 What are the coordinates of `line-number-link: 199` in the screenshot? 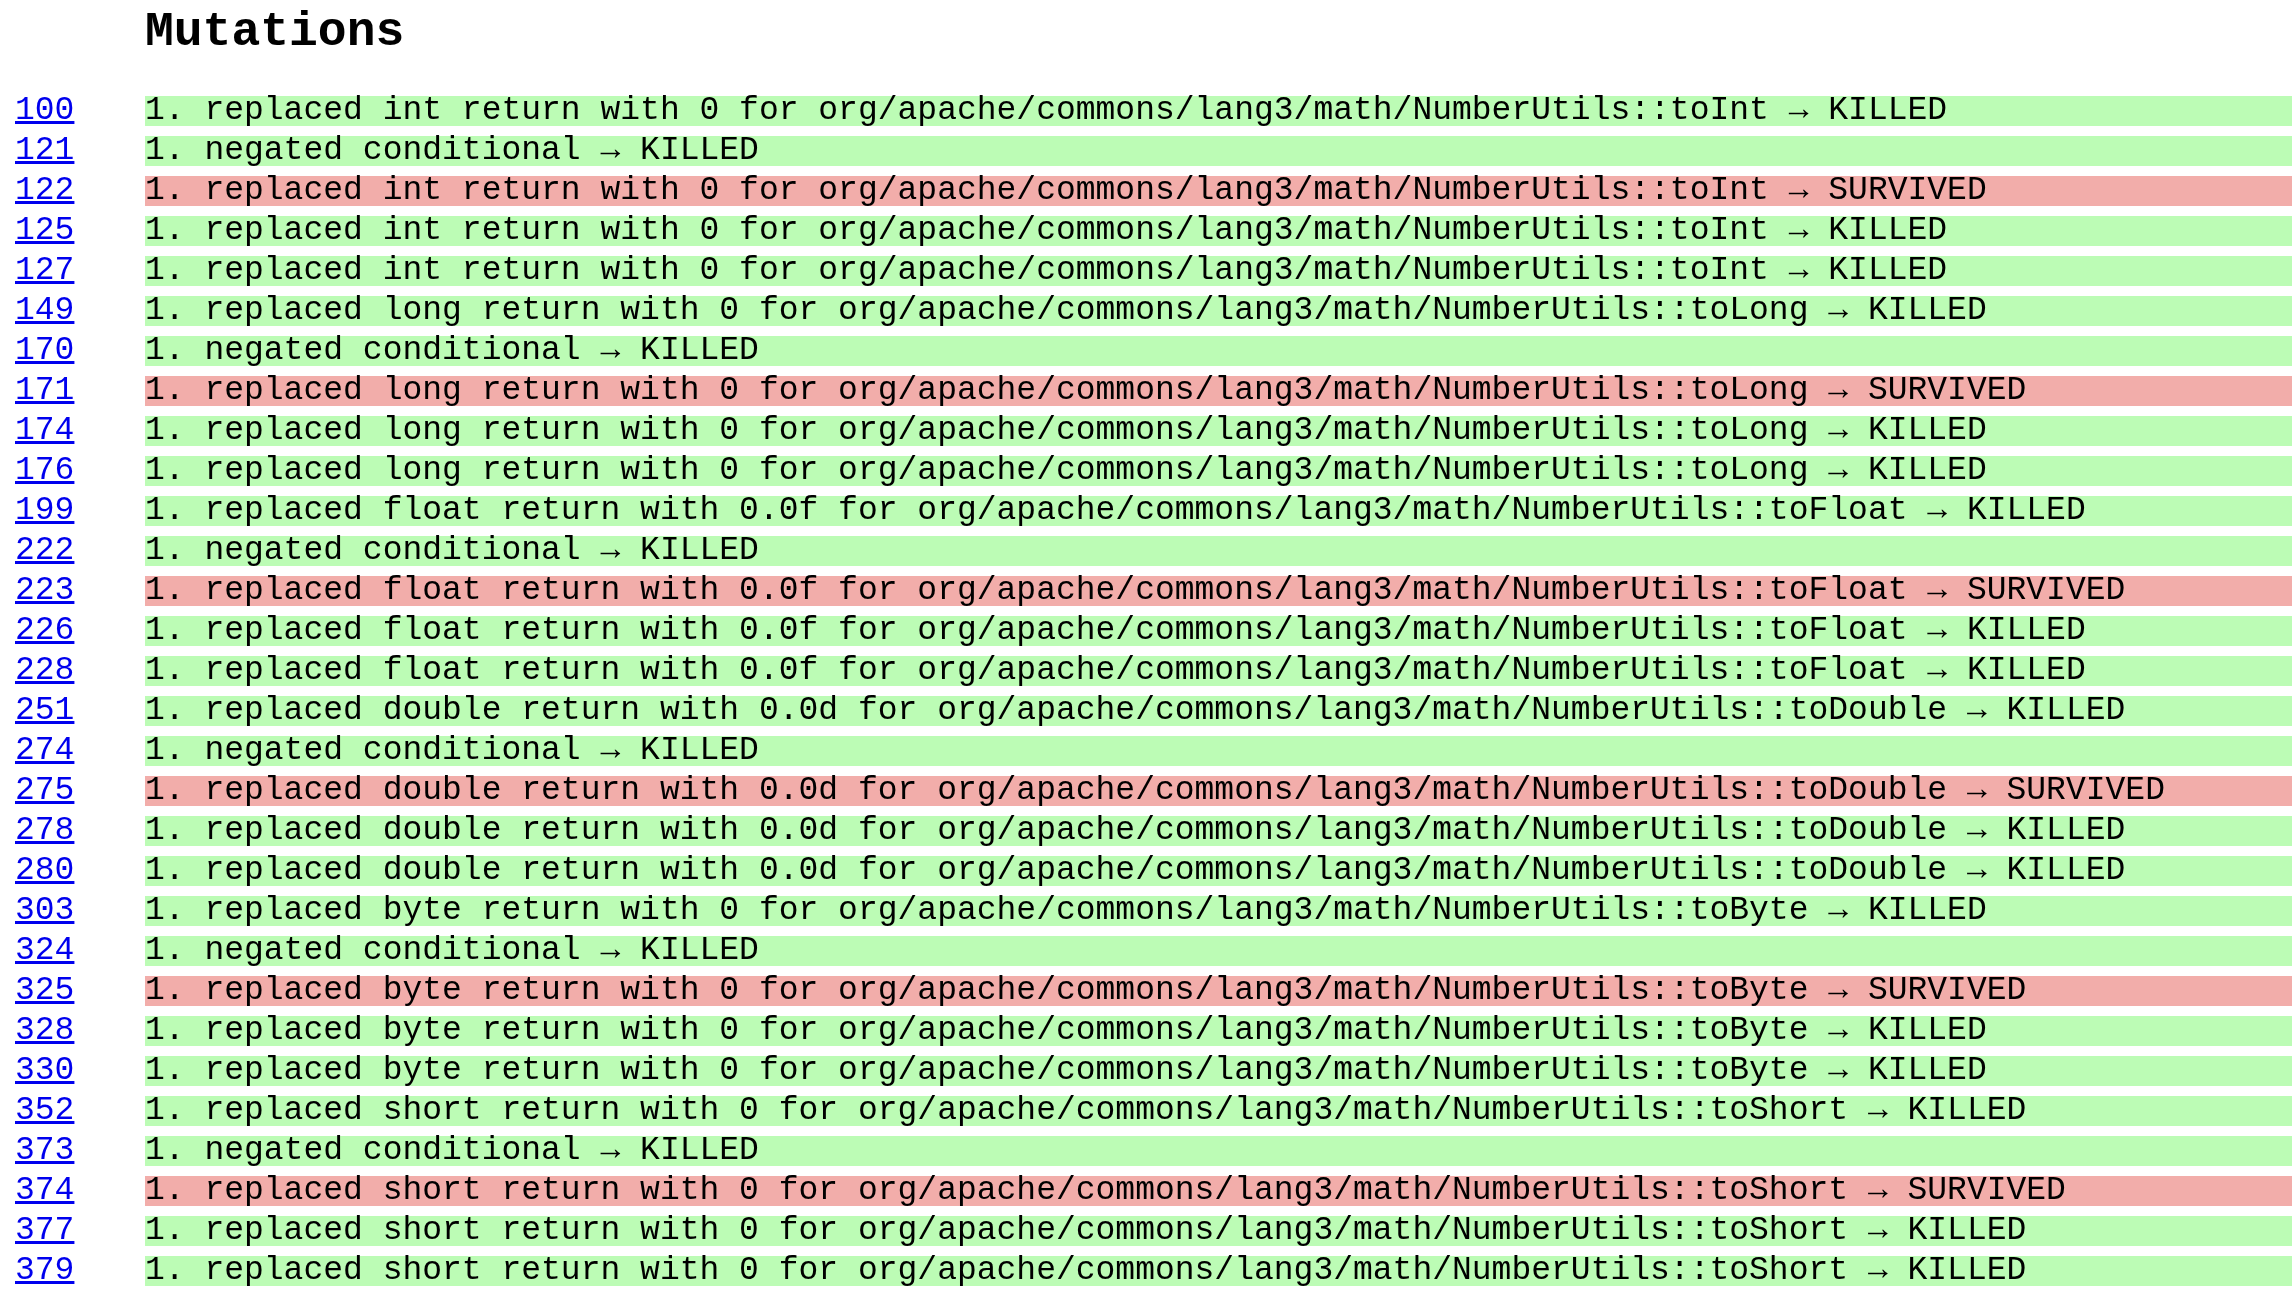 It's located at (37, 511).